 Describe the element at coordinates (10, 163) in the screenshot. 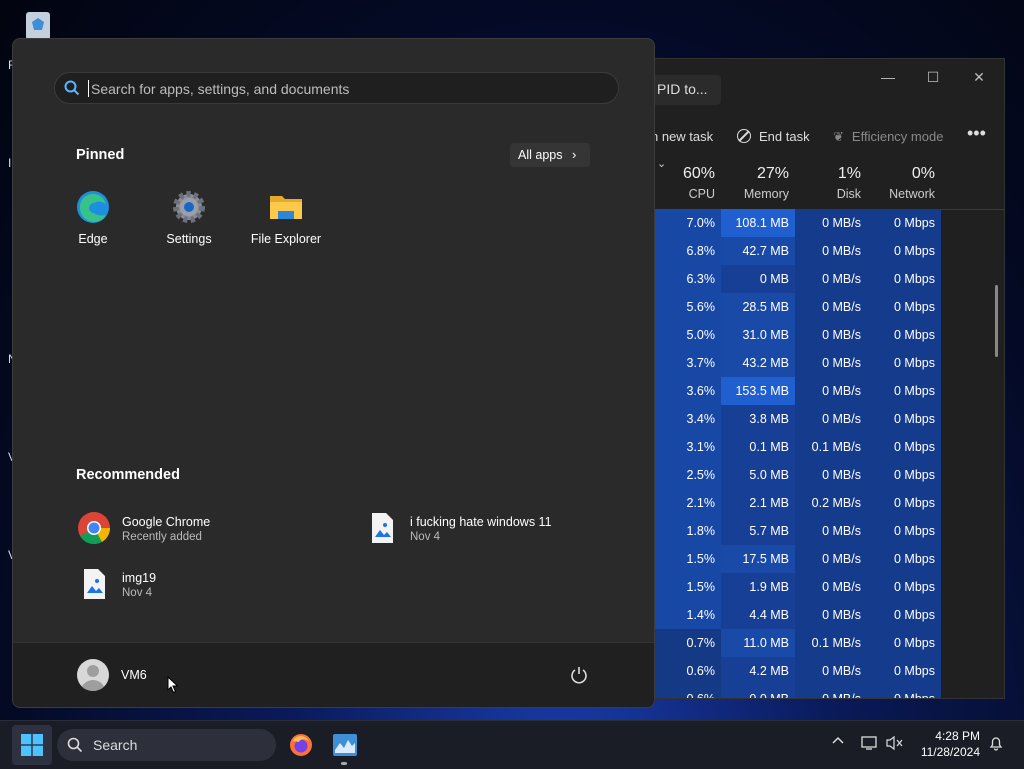

I see `desktop-icon-label: I` at that location.